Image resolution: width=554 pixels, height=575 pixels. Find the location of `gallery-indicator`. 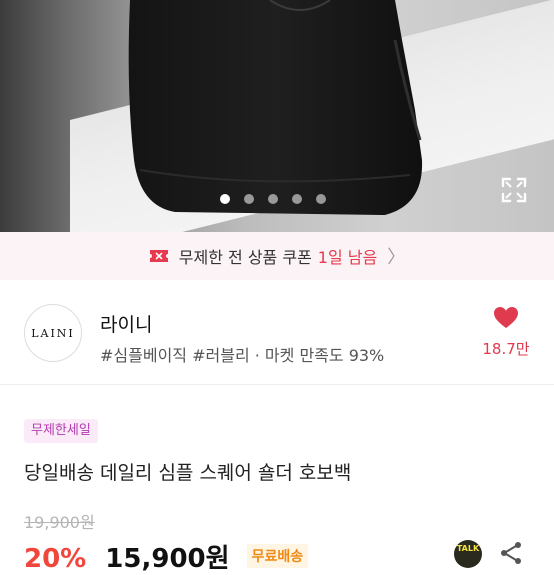

gallery-indicator is located at coordinates (273, 199).